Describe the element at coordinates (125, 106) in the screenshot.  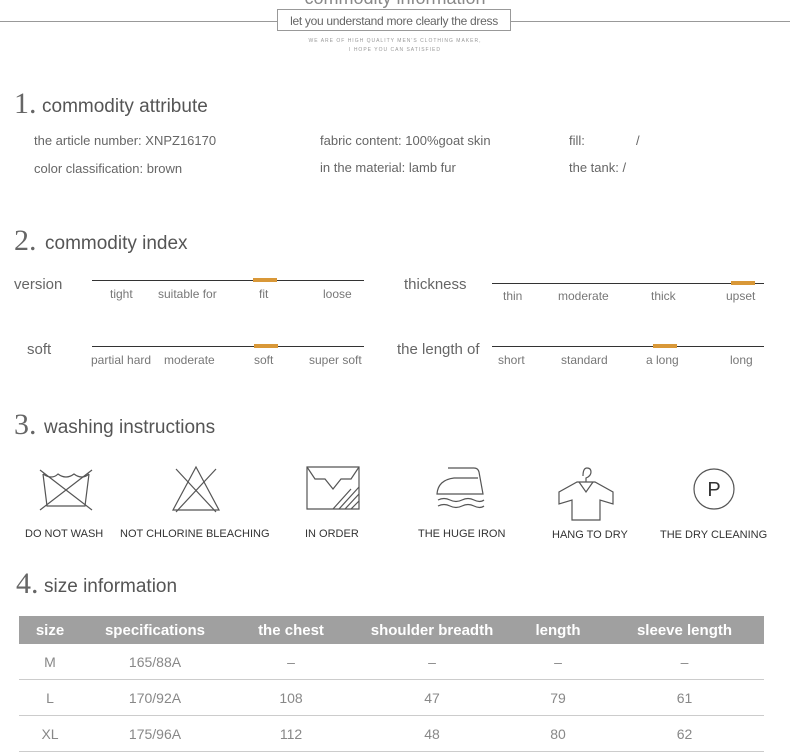
I see `section-title: commodity attribute` at that location.